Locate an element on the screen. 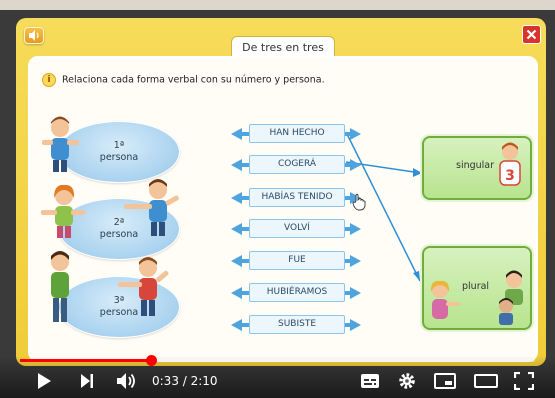 Image resolution: width=555 pixels, height=398 pixels. activity-title-tab: De tres en tres is located at coordinates (283, 46).